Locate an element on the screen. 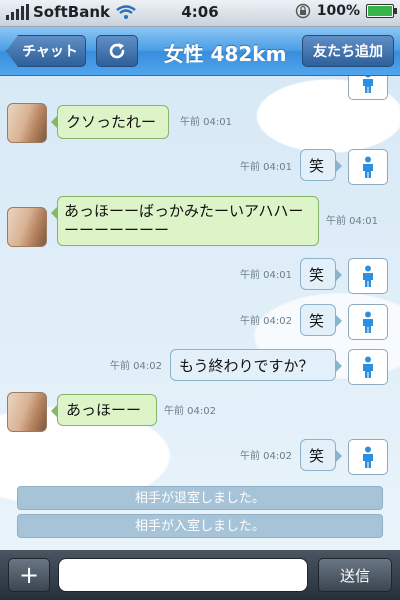 The width and height of the screenshot is (400, 600). message-bubble-incoming: あっほーー is located at coordinates (104, 410).